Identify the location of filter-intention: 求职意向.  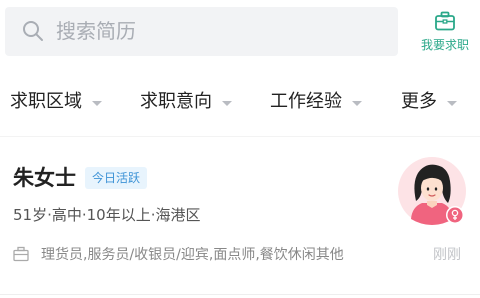
(186, 102).